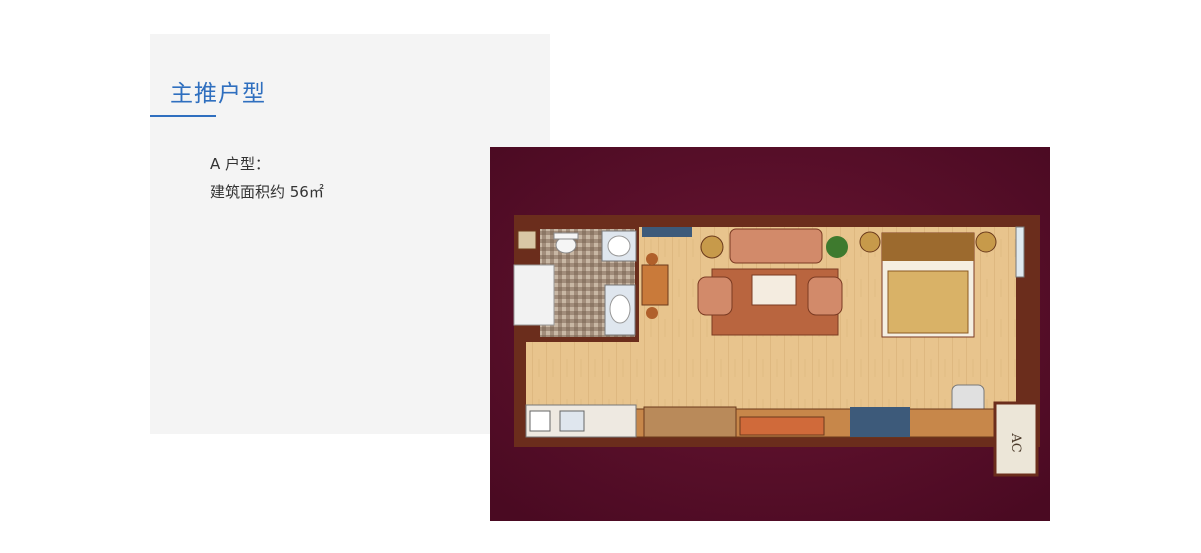 This screenshot has width=1201, height=553. What do you see at coordinates (267, 192) in the screenshot?
I see `unit-area: 建筑面积约 56㎡` at bounding box center [267, 192].